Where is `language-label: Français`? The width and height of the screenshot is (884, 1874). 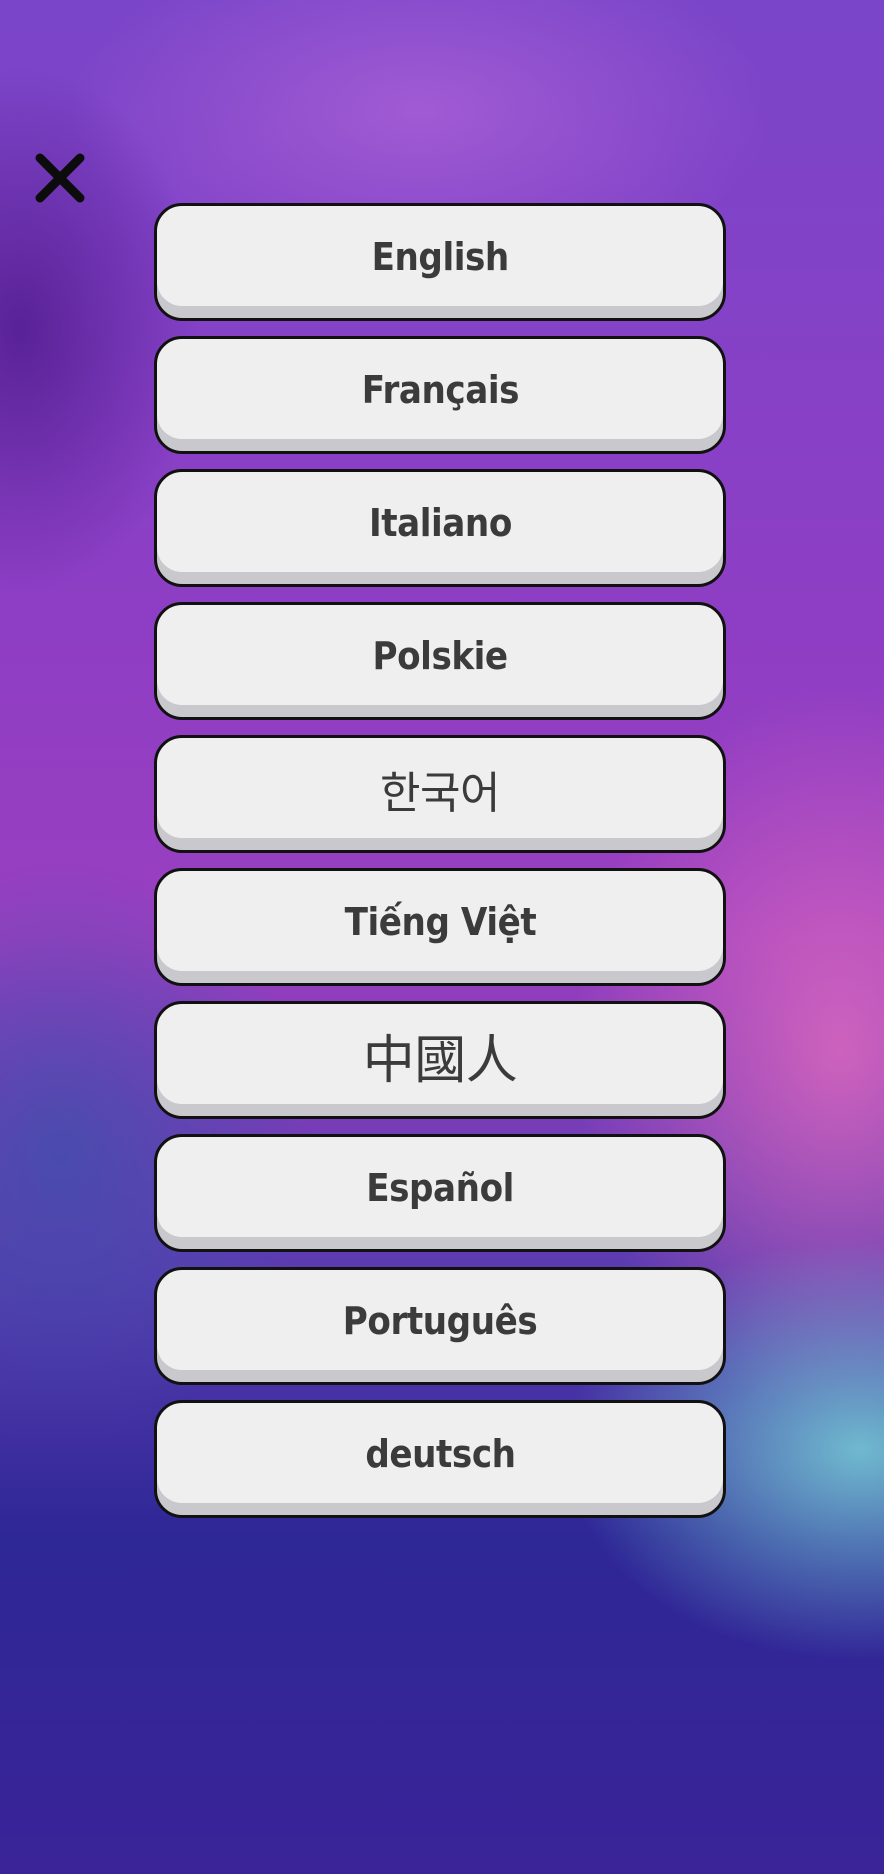
language-label: Français is located at coordinates (440, 390).